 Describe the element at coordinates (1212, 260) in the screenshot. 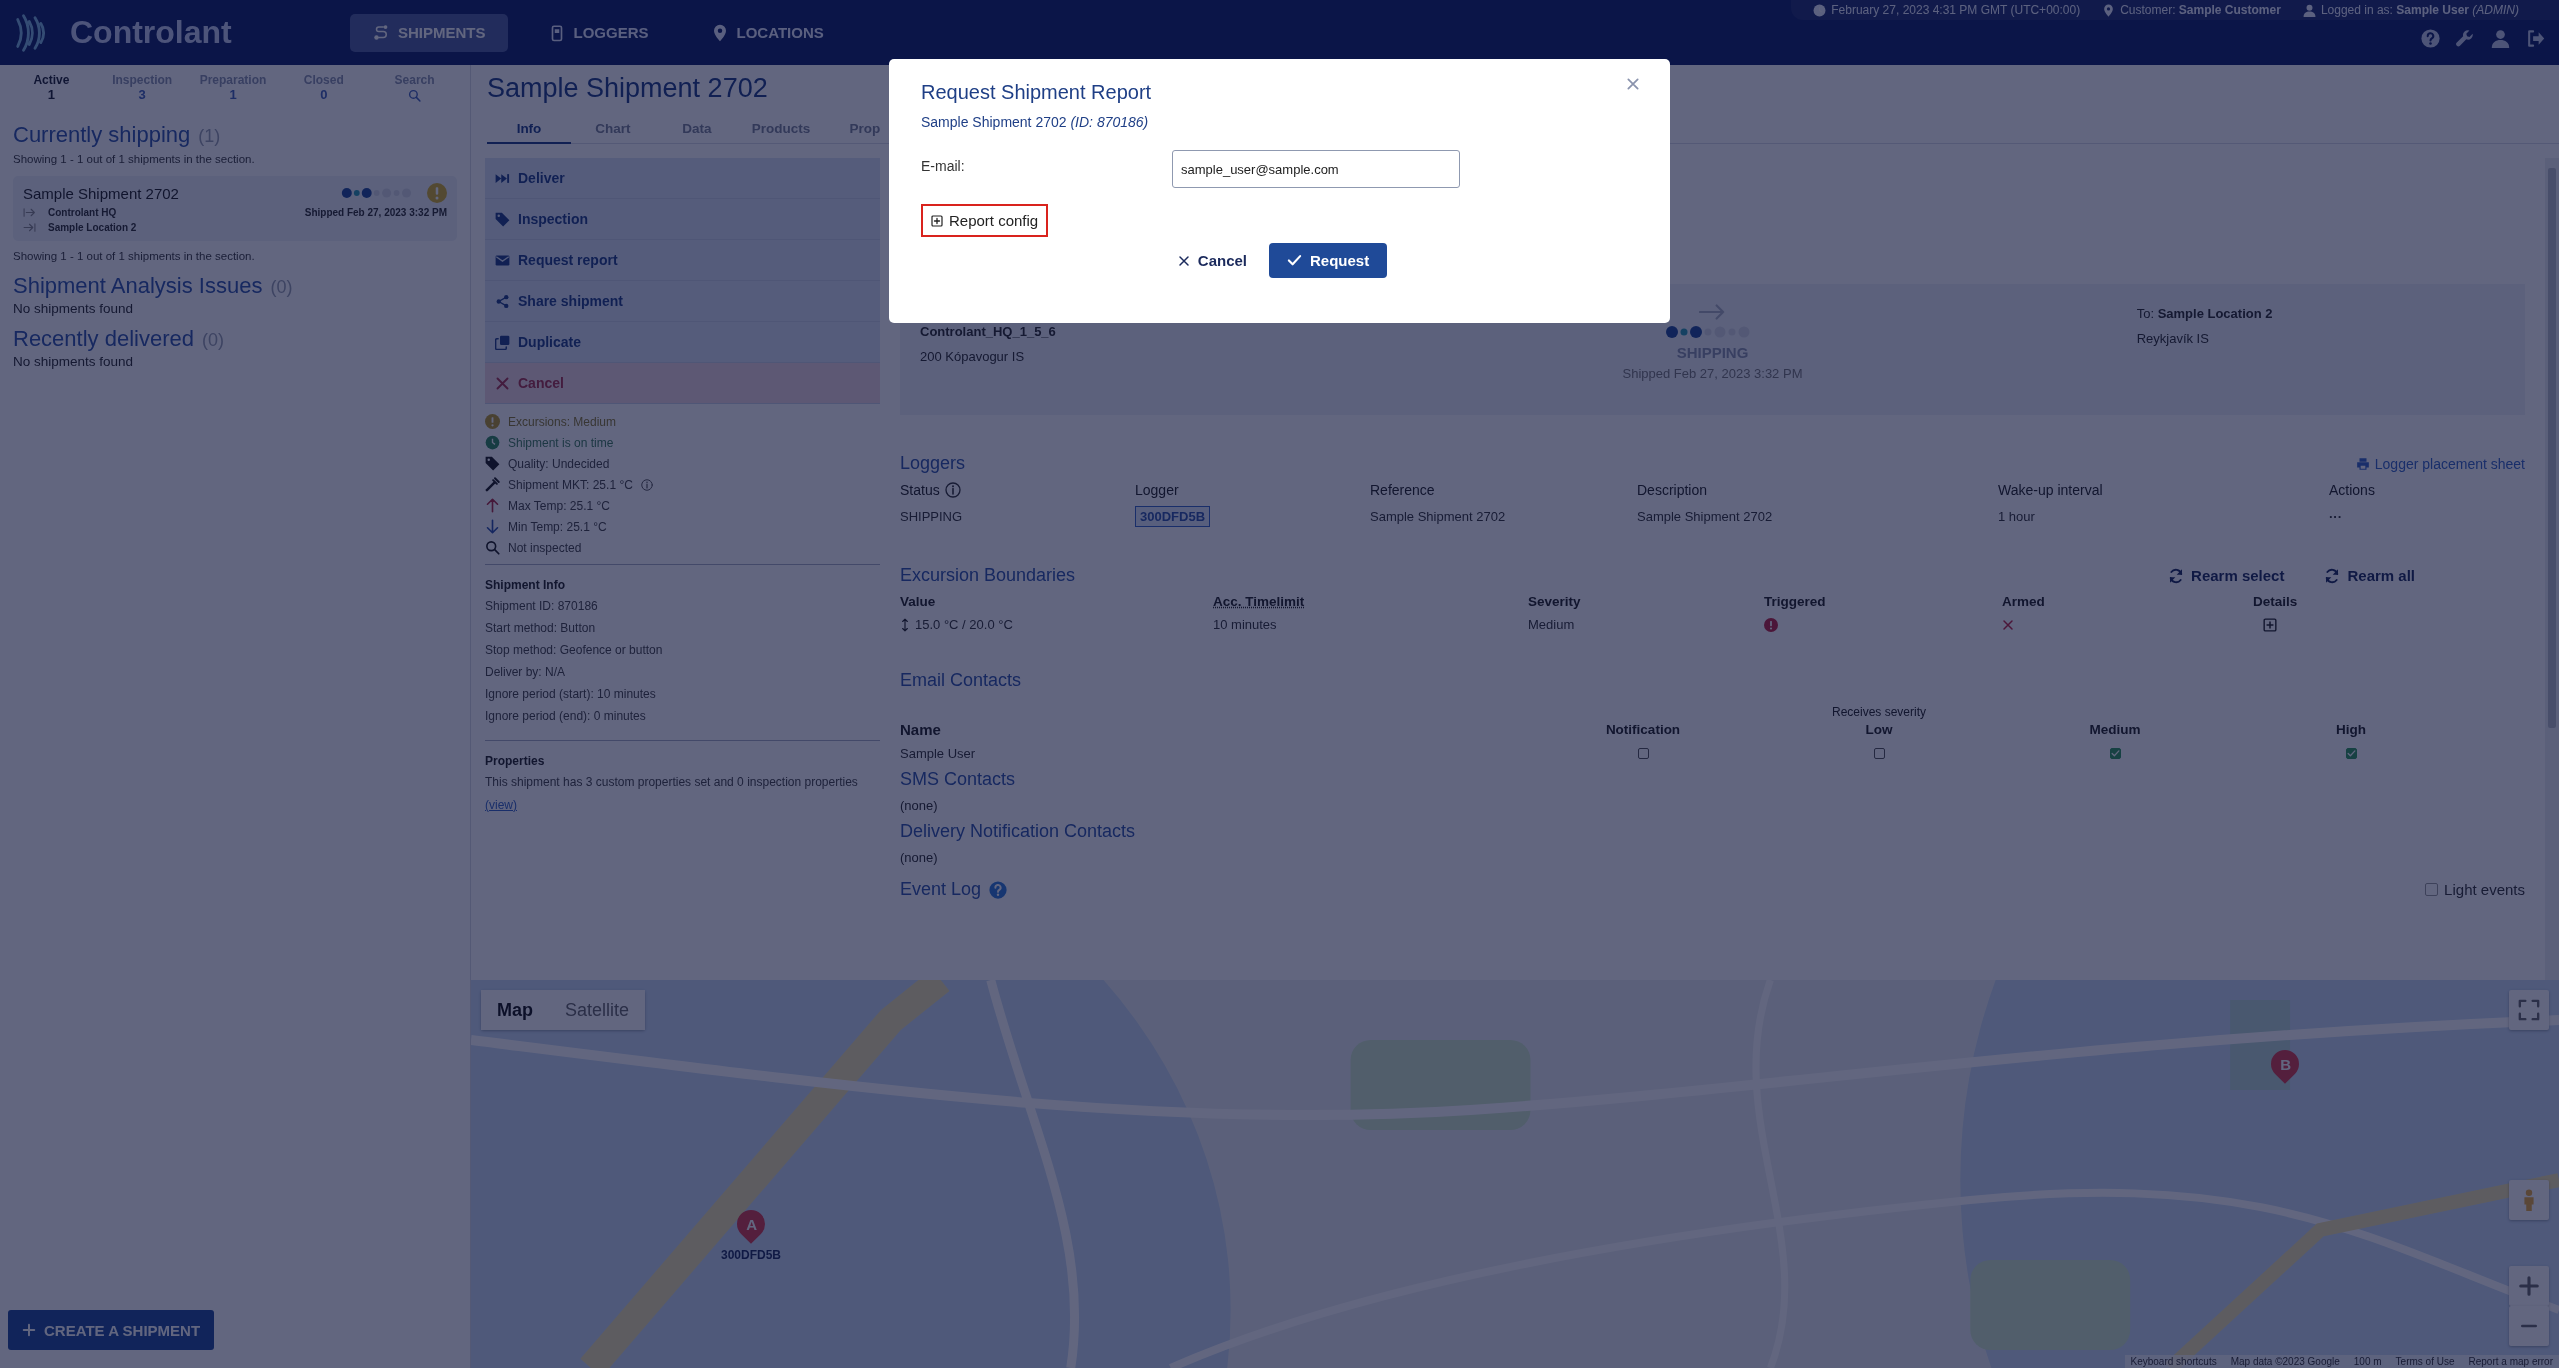

I see `cancel-button: Cancel` at that location.